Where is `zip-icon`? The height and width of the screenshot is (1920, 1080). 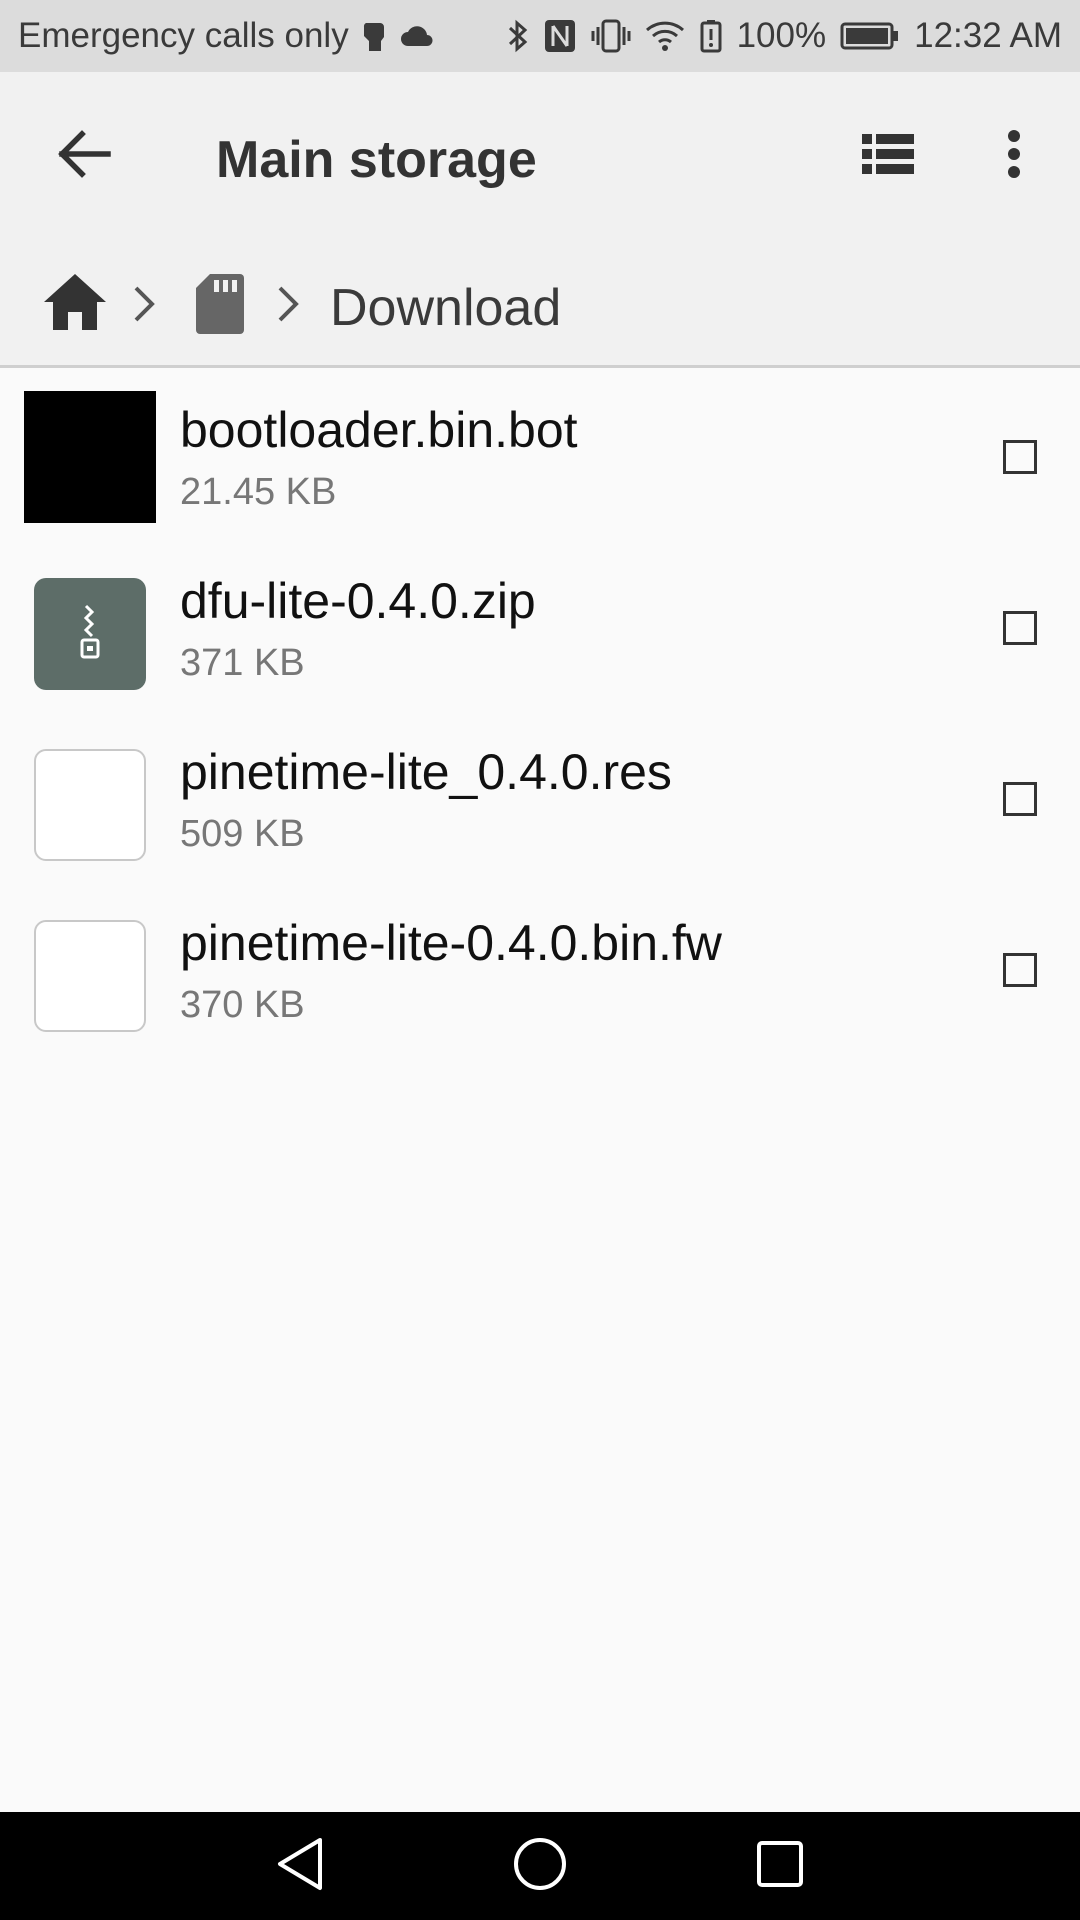 zip-icon is located at coordinates (90, 634).